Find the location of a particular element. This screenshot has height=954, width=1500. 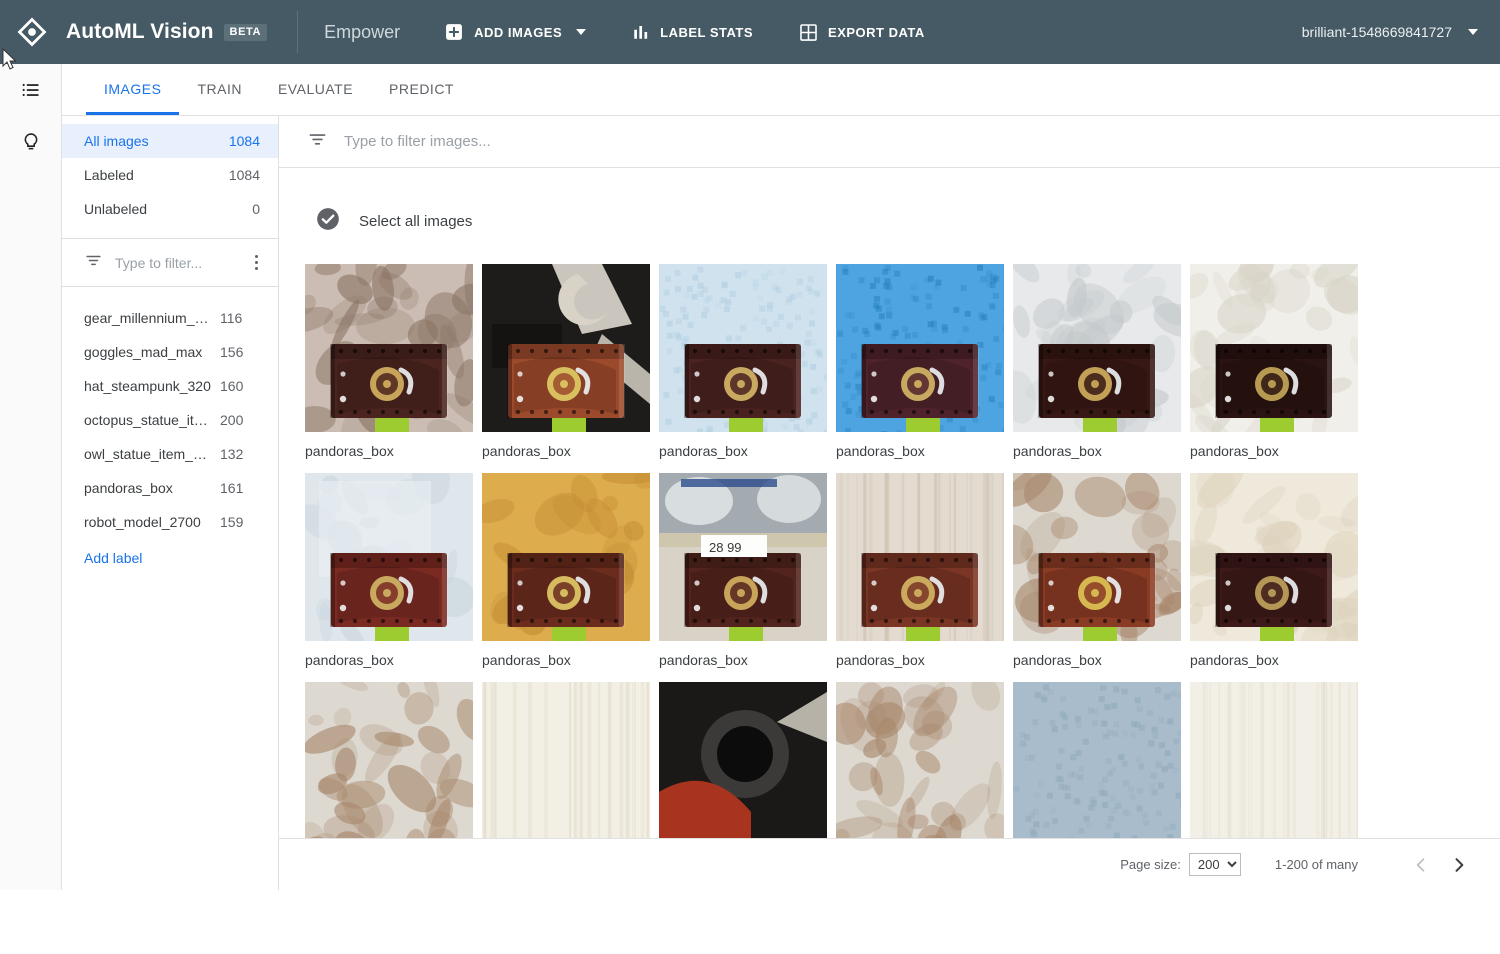

diamond-eye-icon is located at coordinates (32, 32).